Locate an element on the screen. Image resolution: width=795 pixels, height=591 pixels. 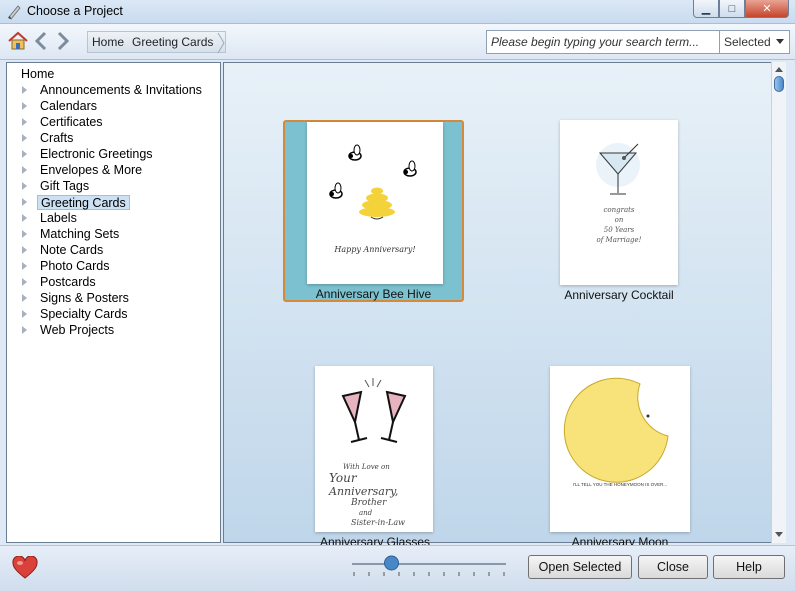
card-line: congrats is located at coordinates (619, 210).